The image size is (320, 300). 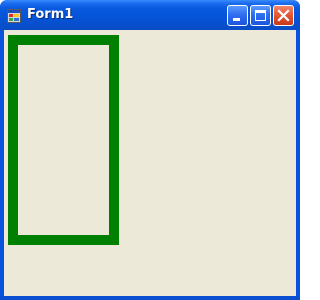 What do you see at coordinates (237, 15) in the screenshot?
I see `minimize-button` at bounding box center [237, 15].